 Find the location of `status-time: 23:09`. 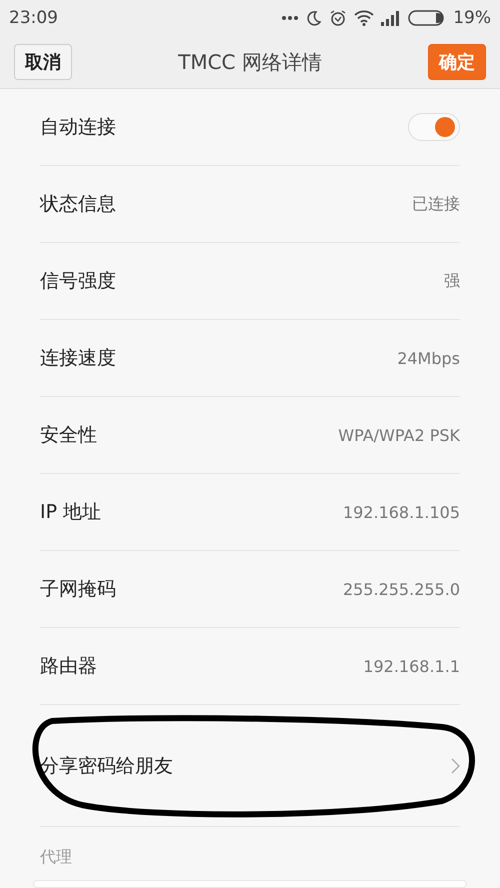

status-time: 23:09 is located at coordinates (33, 18).